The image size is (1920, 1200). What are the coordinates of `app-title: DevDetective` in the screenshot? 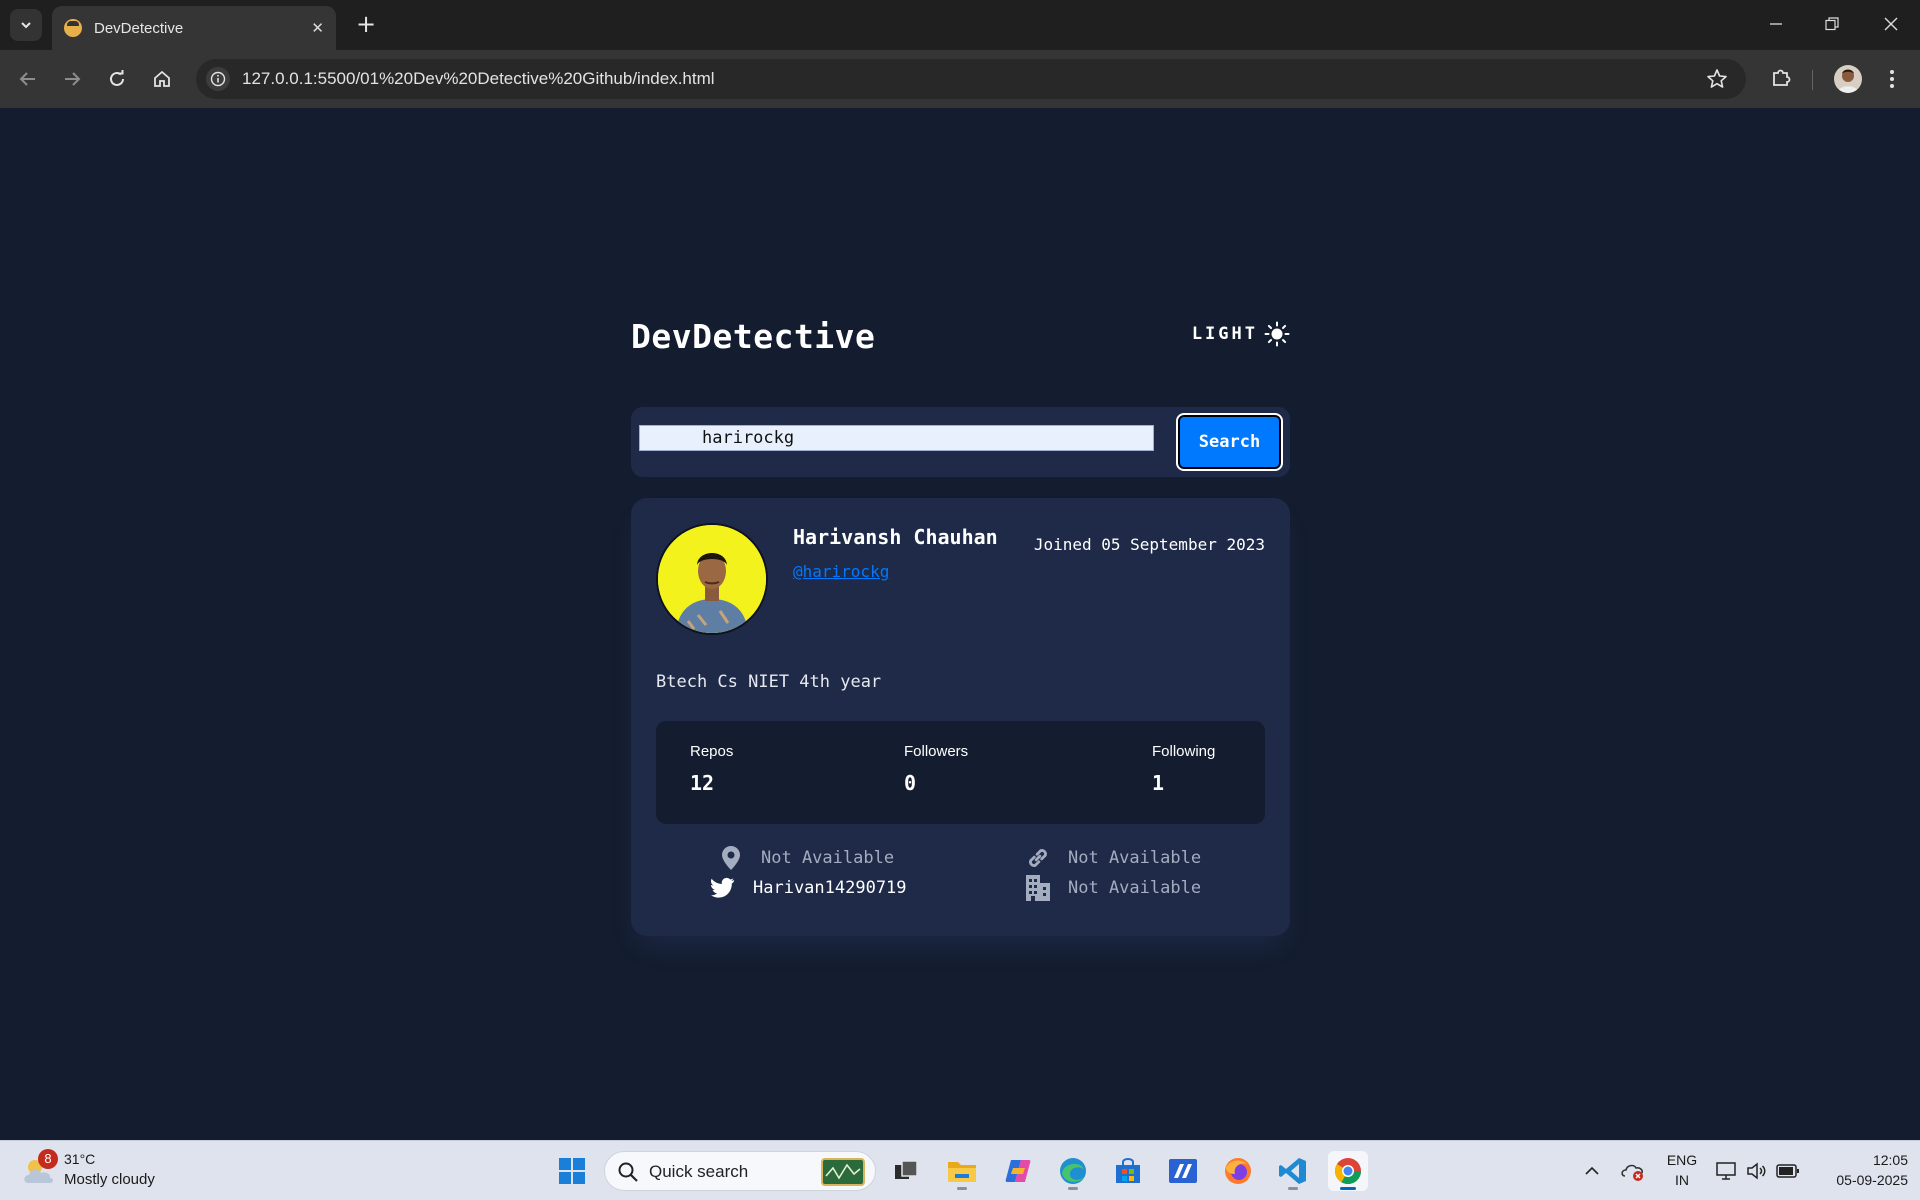 It's located at (753, 336).